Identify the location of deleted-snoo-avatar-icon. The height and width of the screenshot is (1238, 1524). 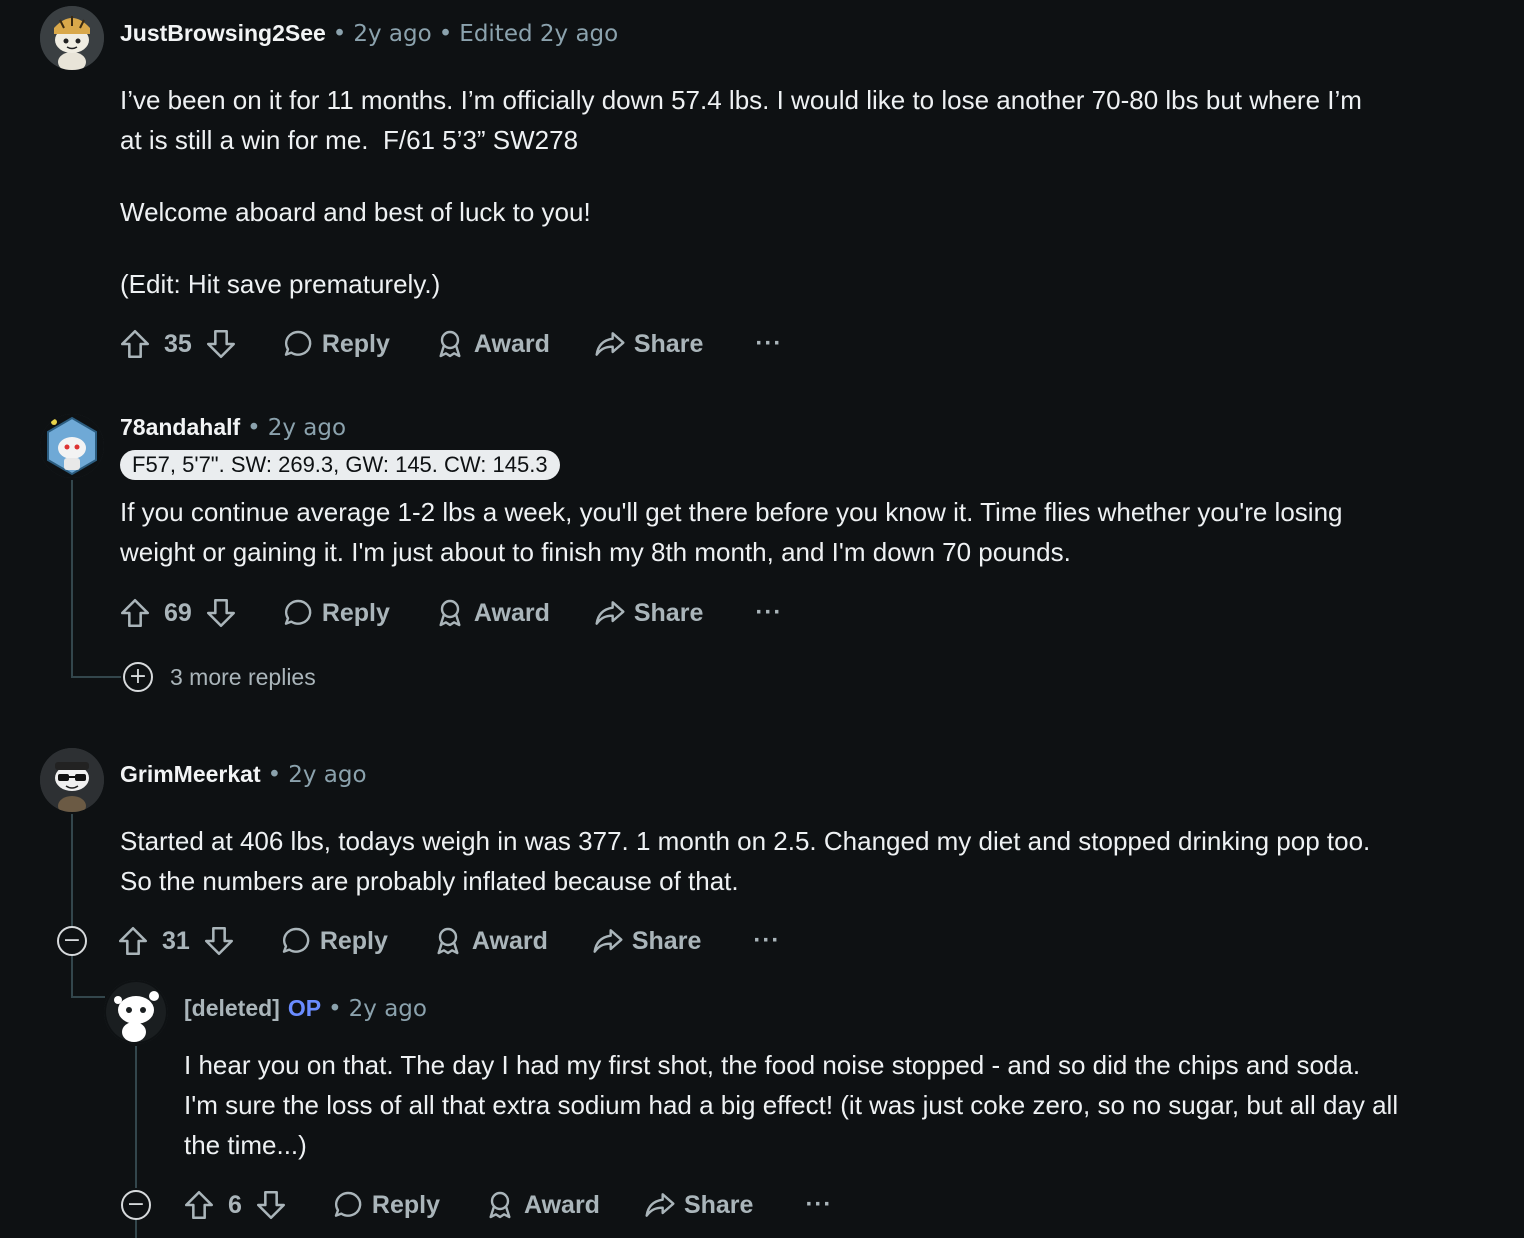
(136, 1012).